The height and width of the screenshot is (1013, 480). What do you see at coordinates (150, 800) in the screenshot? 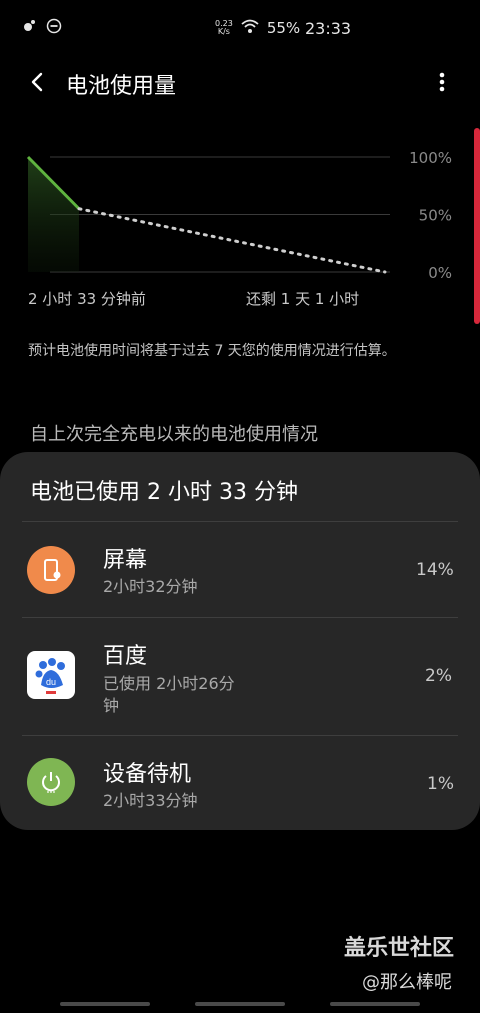
I see `usage-item-detail: 2小时33分钟` at bounding box center [150, 800].